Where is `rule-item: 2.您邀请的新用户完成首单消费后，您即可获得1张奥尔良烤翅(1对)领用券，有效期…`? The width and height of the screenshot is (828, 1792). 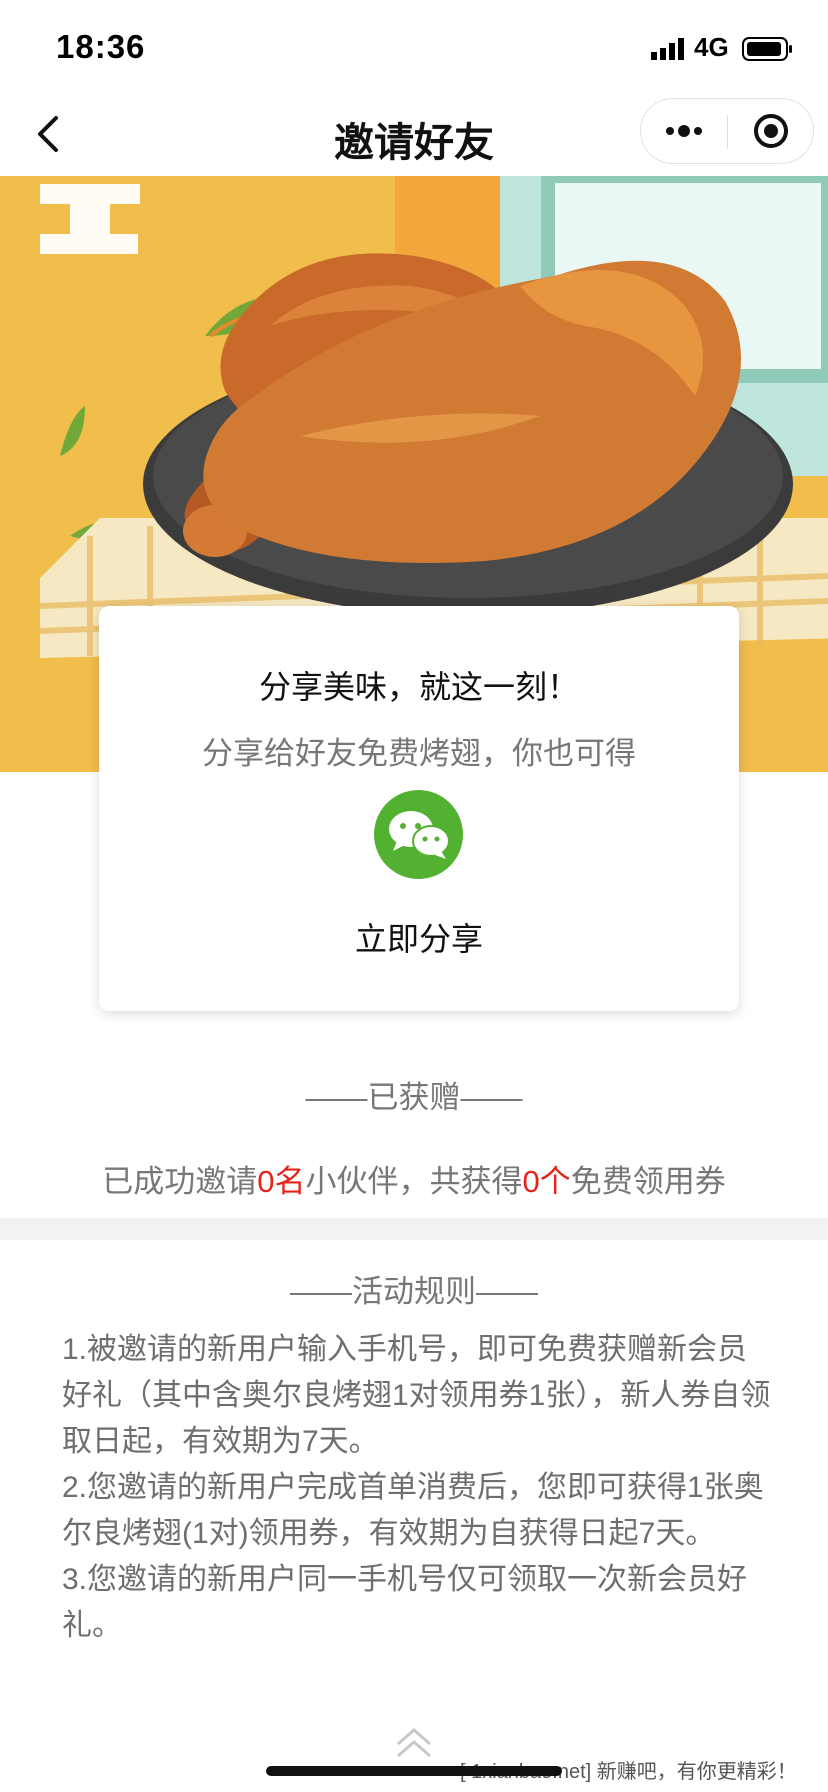 rule-item: 2.您邀请的新用户完成首单消费后，您即可获得1张奥尔良烤翅(1对)领用券，有效期… is located at coordinates (413, 1510).